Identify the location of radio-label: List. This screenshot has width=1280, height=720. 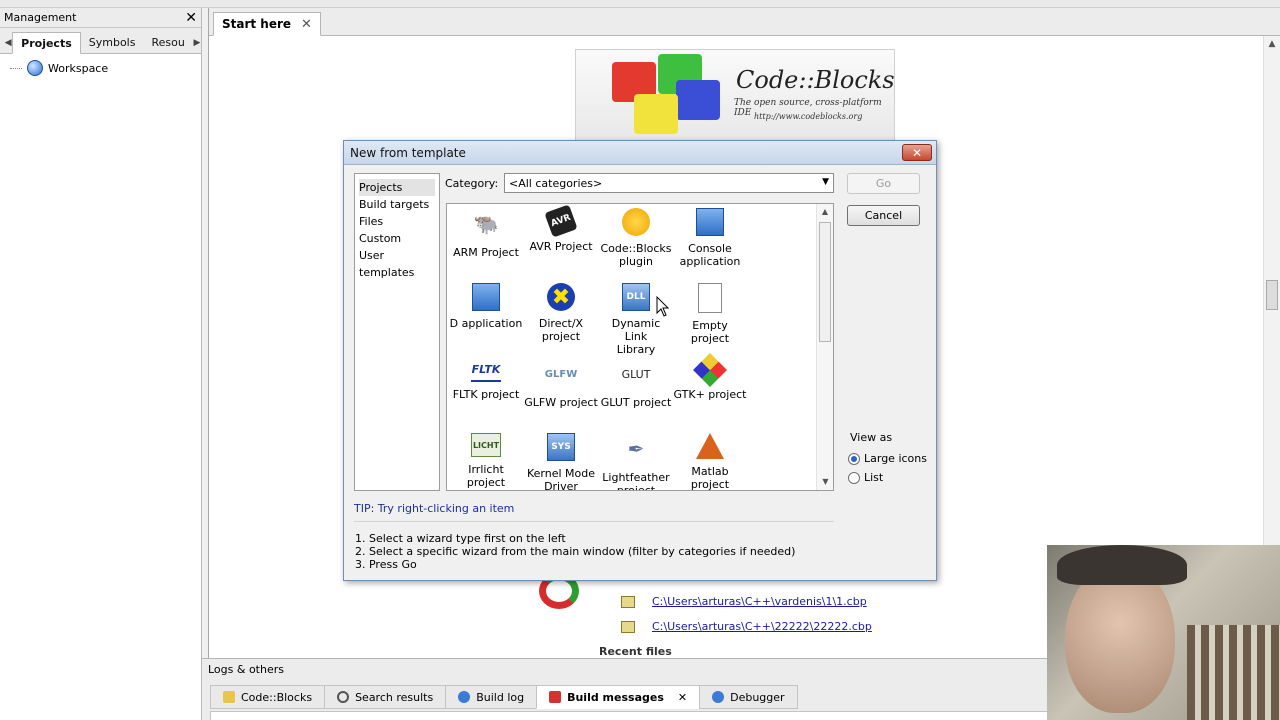
(874, 477).